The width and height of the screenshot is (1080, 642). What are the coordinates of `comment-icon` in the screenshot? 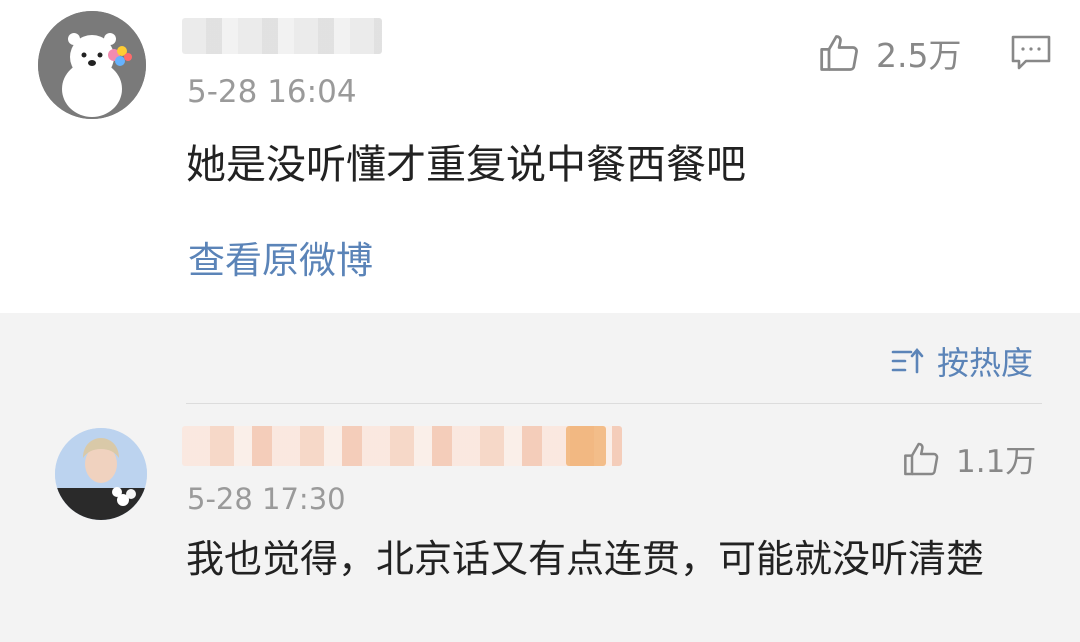 It's located at (1031, 55).